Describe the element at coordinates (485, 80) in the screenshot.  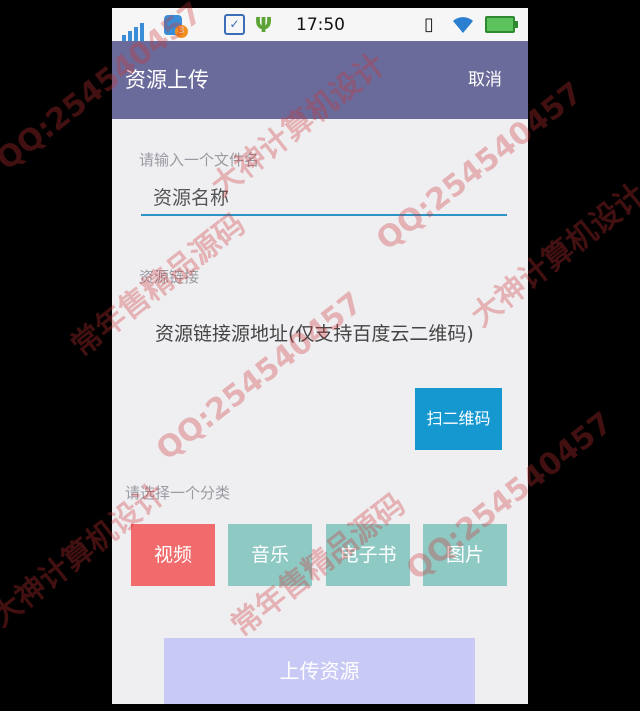
I see `cancel-button: 取消` at that location.